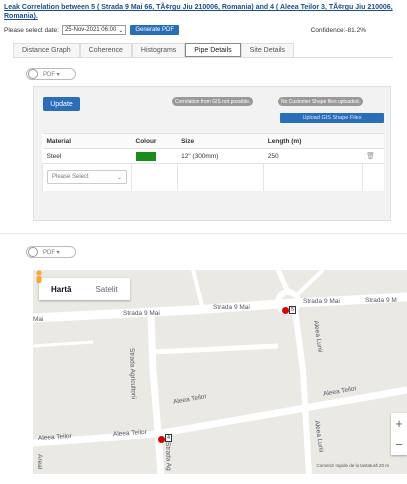 The width and height of the screenshot is (407, 484). What do you see at coordinates (399, 434) in the screenshot?
I see `zoom-control: + −` at bounding box center [399, 434].